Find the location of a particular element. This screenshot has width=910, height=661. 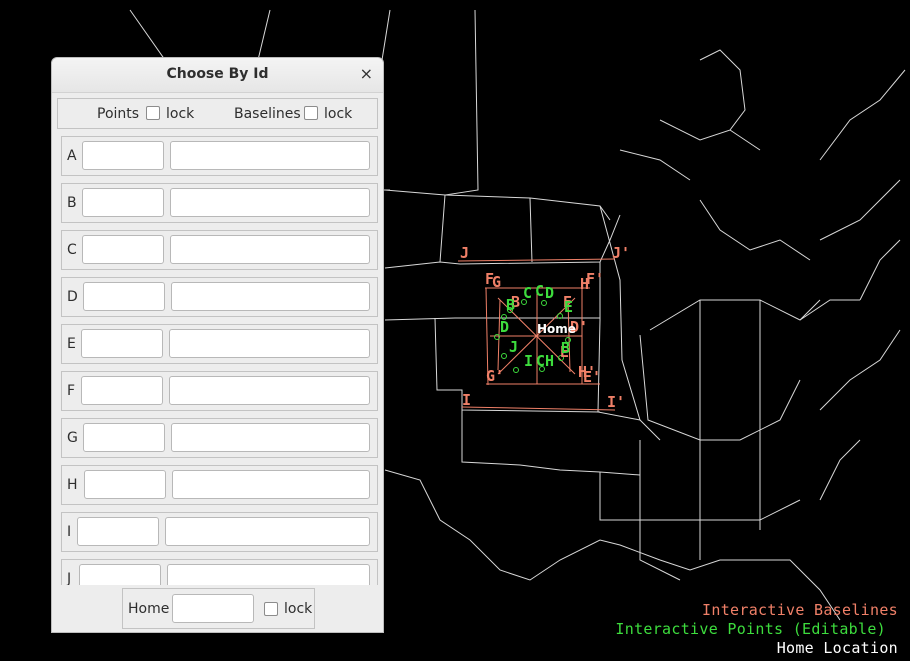

row-label: J is located at coordinates (69, 578).